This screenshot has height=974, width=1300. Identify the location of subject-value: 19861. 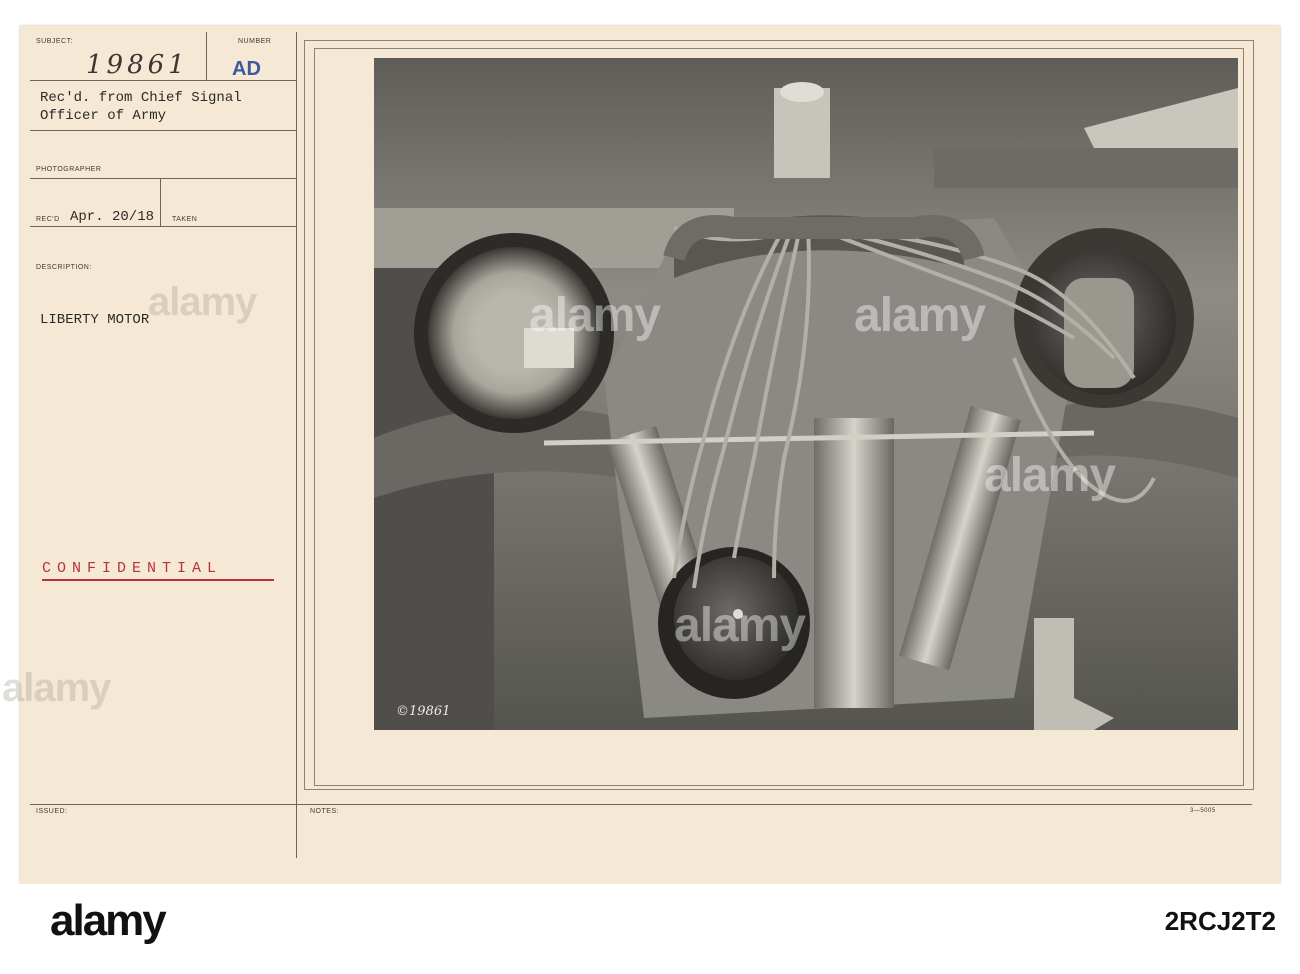
(137, 65).